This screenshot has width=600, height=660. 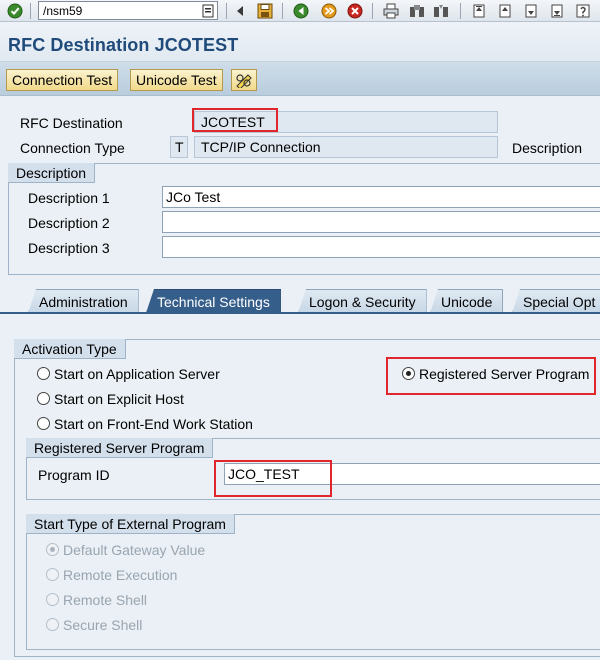 I want to click on back-icon, so click(x=301, y=11).